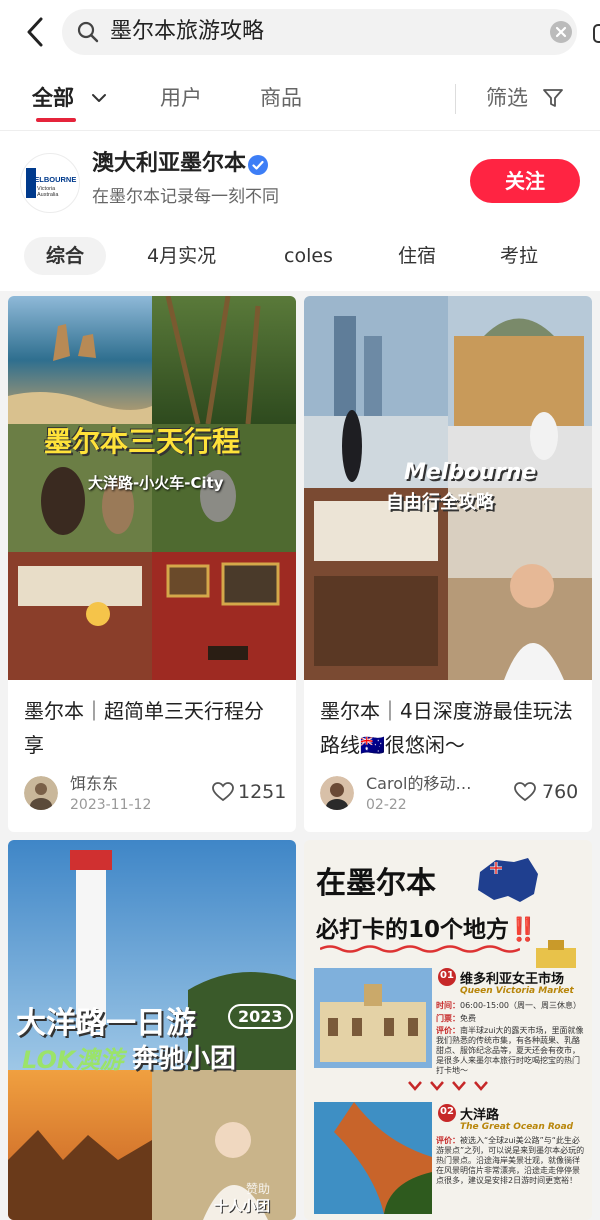 This screenshot has height=1220, width=600. I want to click on author-name: 饵东东, so click(94, 784).